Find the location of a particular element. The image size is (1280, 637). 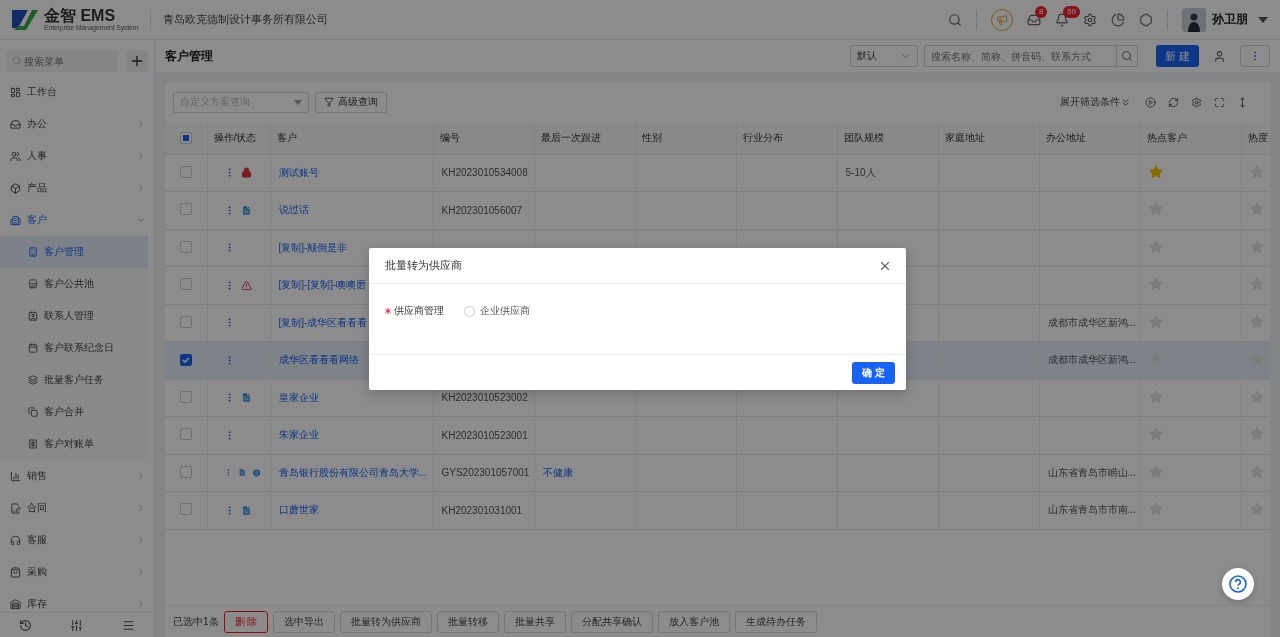

column-header: 操作/状态 is located at coordinates (238, 138).